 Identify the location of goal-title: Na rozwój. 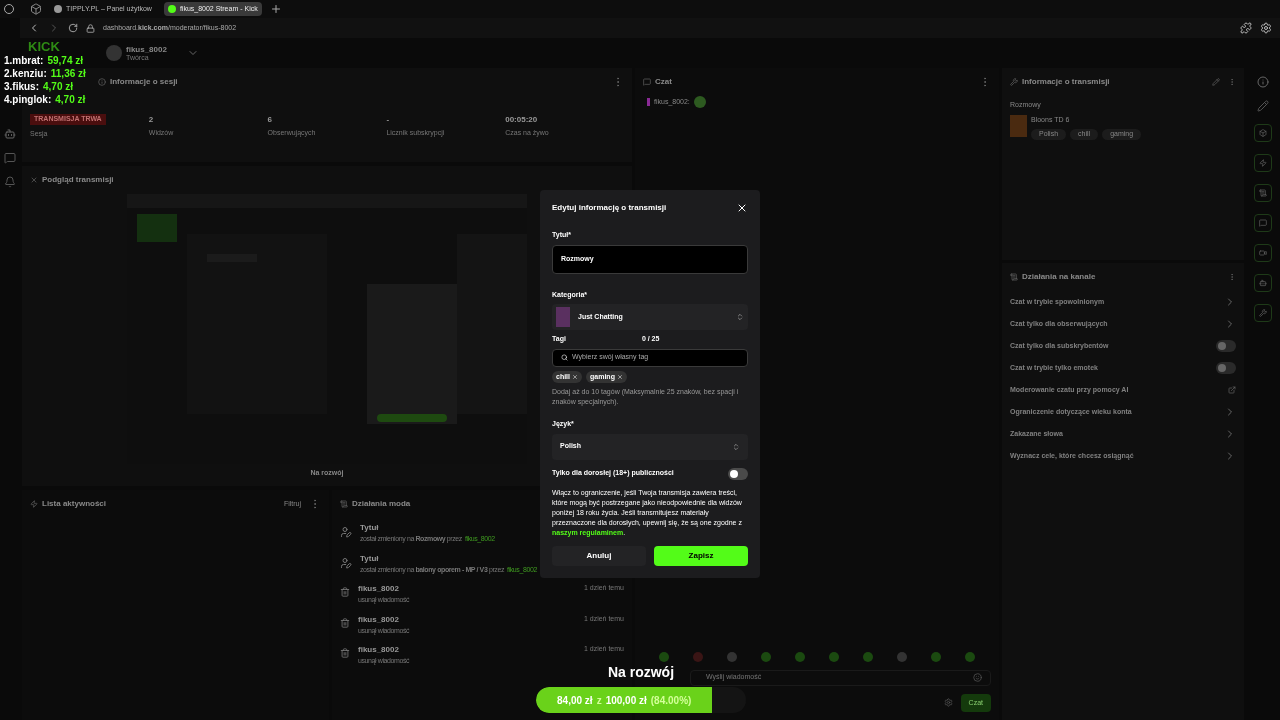
(641, 672).